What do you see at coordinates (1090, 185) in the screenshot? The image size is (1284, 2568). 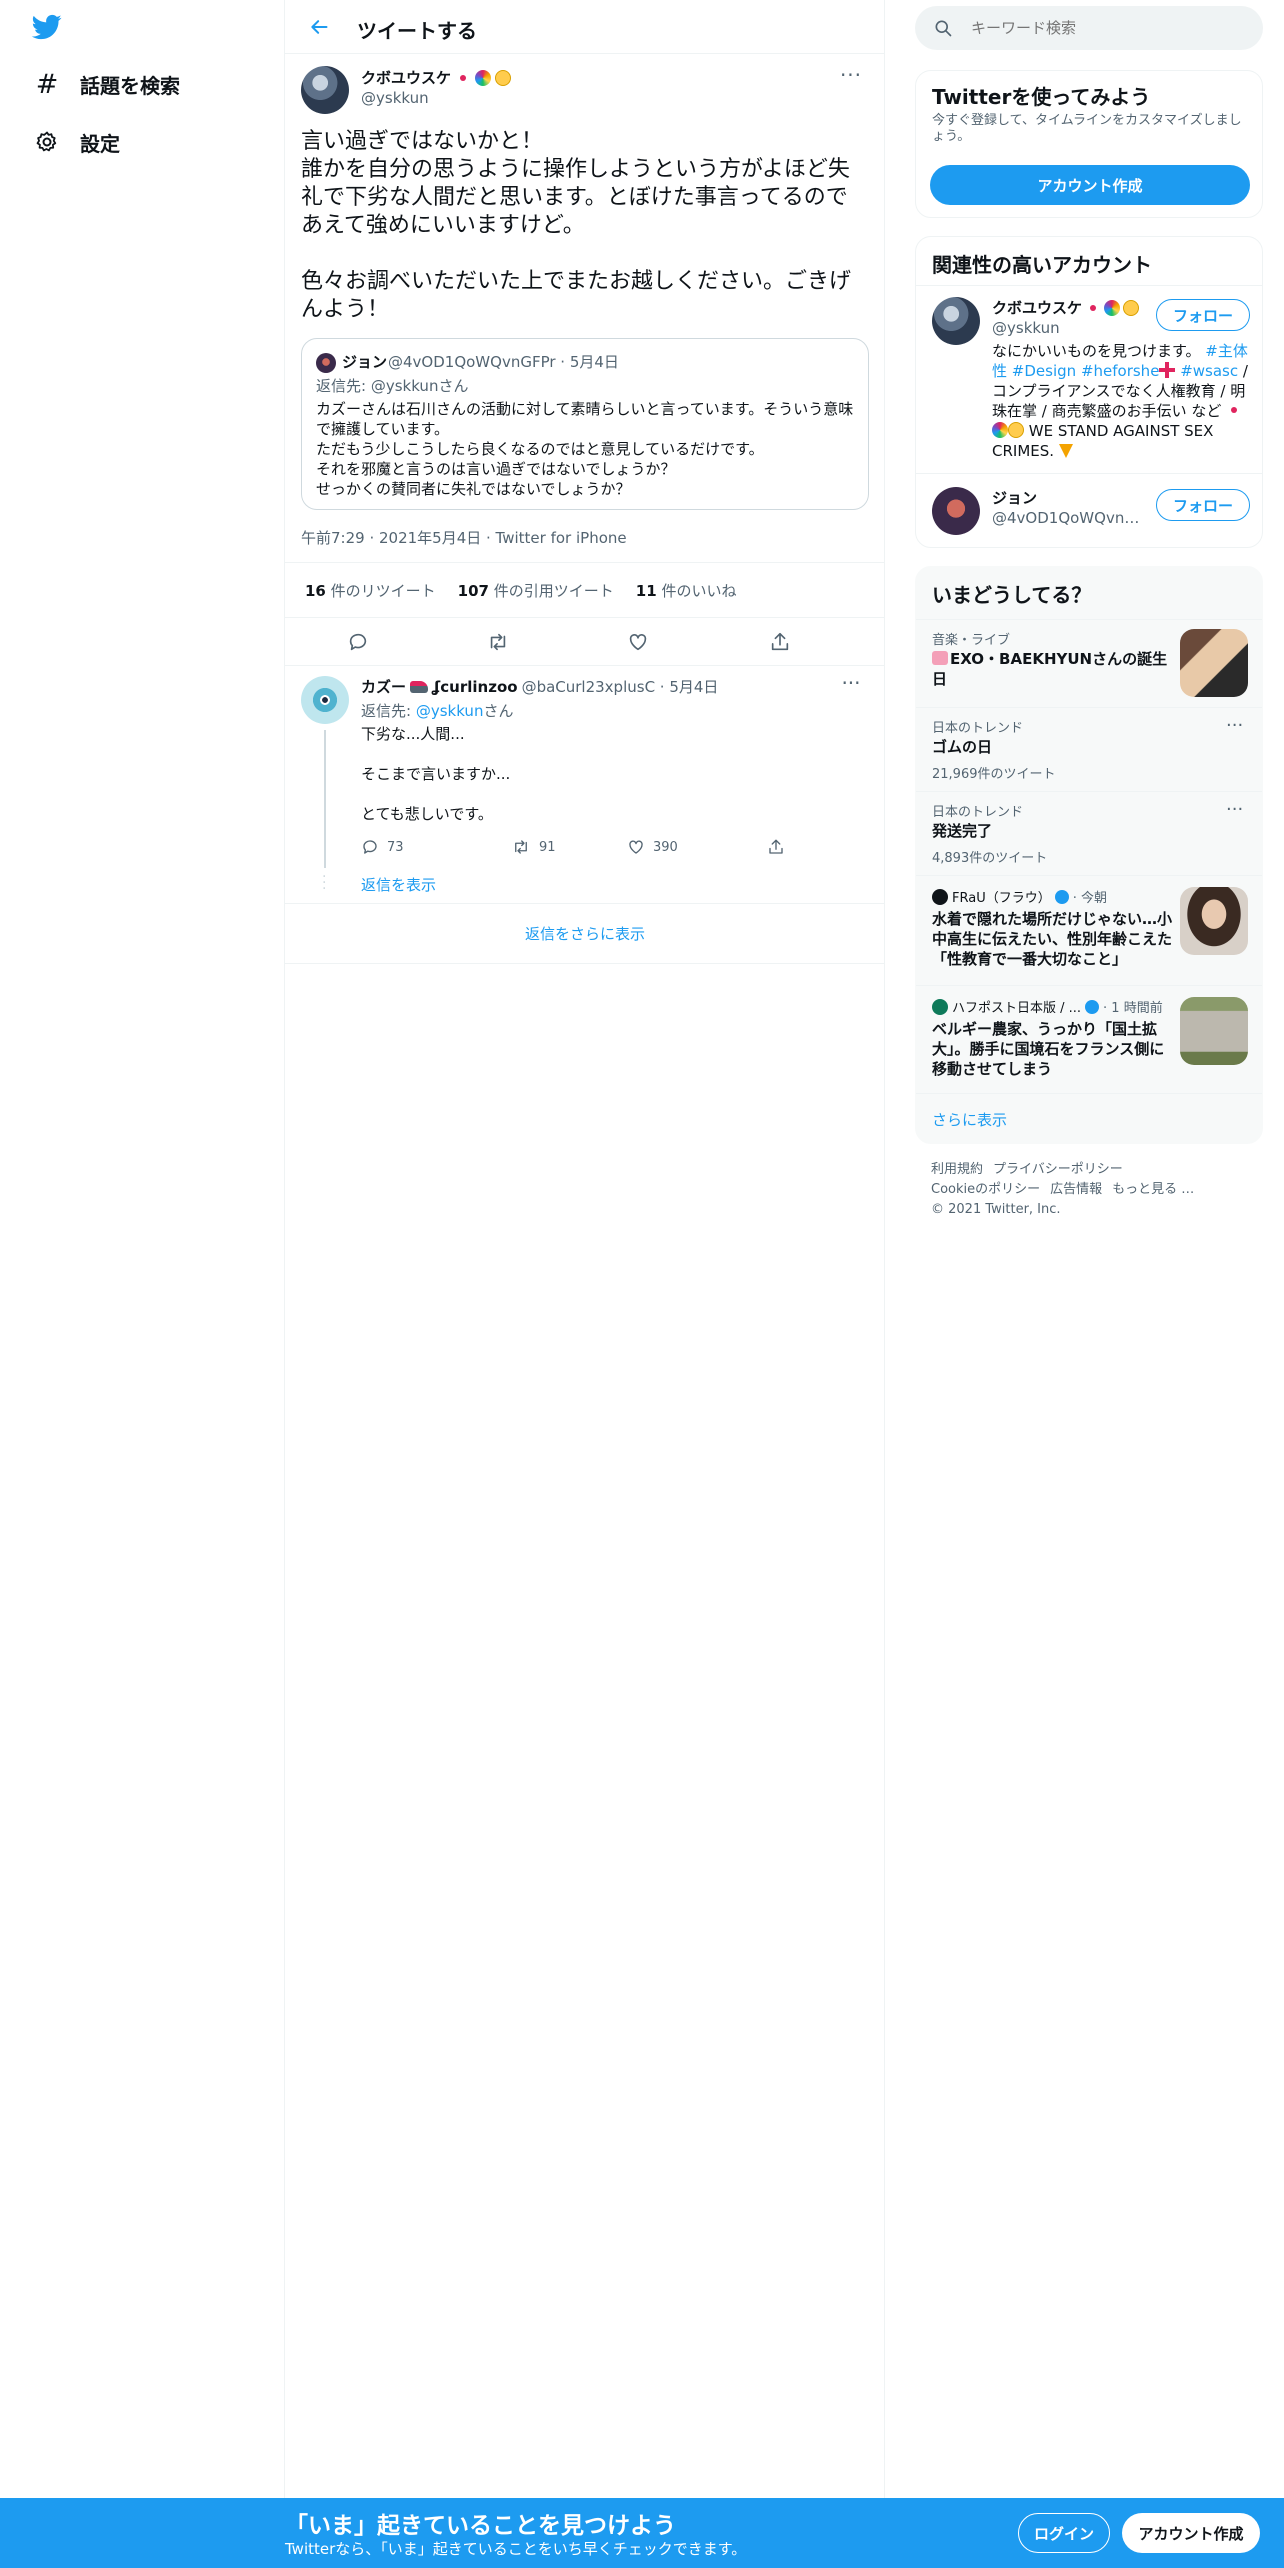 I see `create-account-button: アカウント作成` at bounding box center [1090, 185].